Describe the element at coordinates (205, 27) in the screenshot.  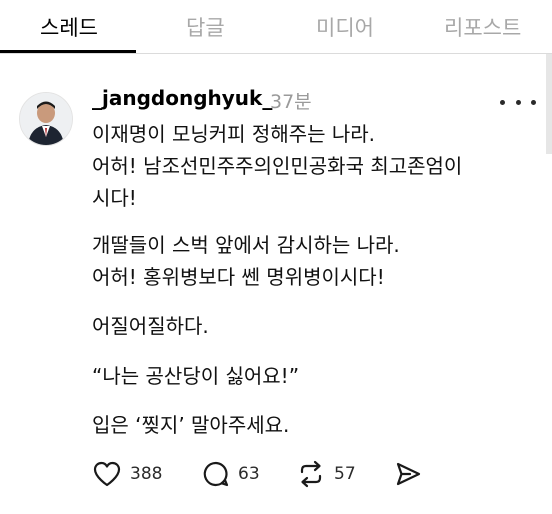
I see `tab-replies: 답글` at that location.